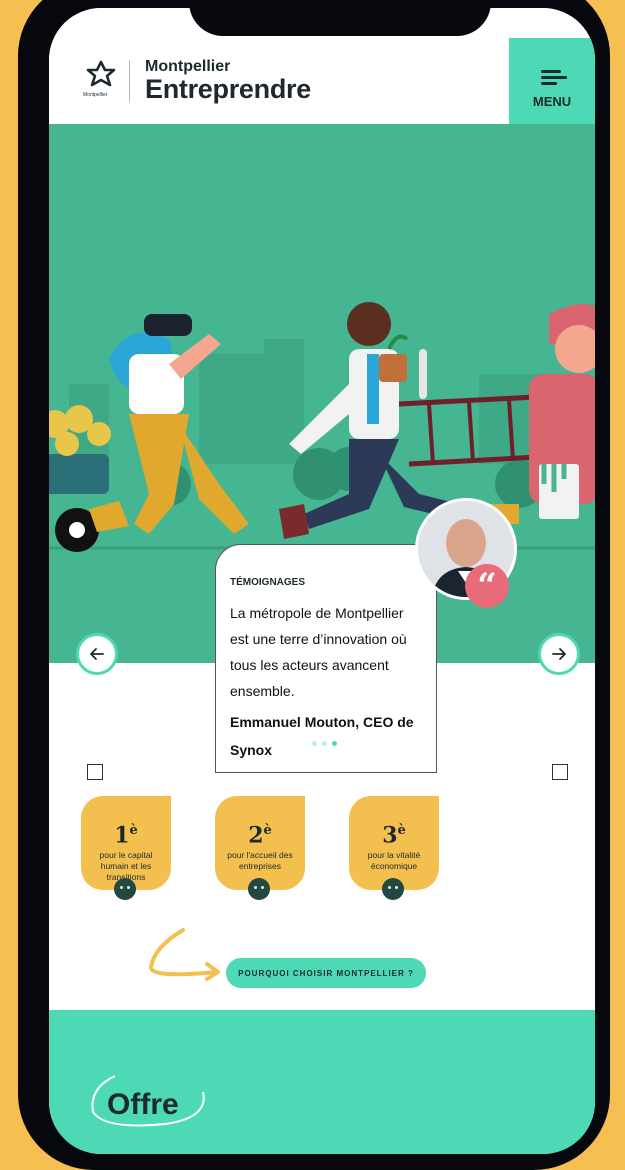 Image resolution: width=625 pixels, height=1170 pixels. I want to click on hand-drawn-arrow-icon, so click(184, 954).